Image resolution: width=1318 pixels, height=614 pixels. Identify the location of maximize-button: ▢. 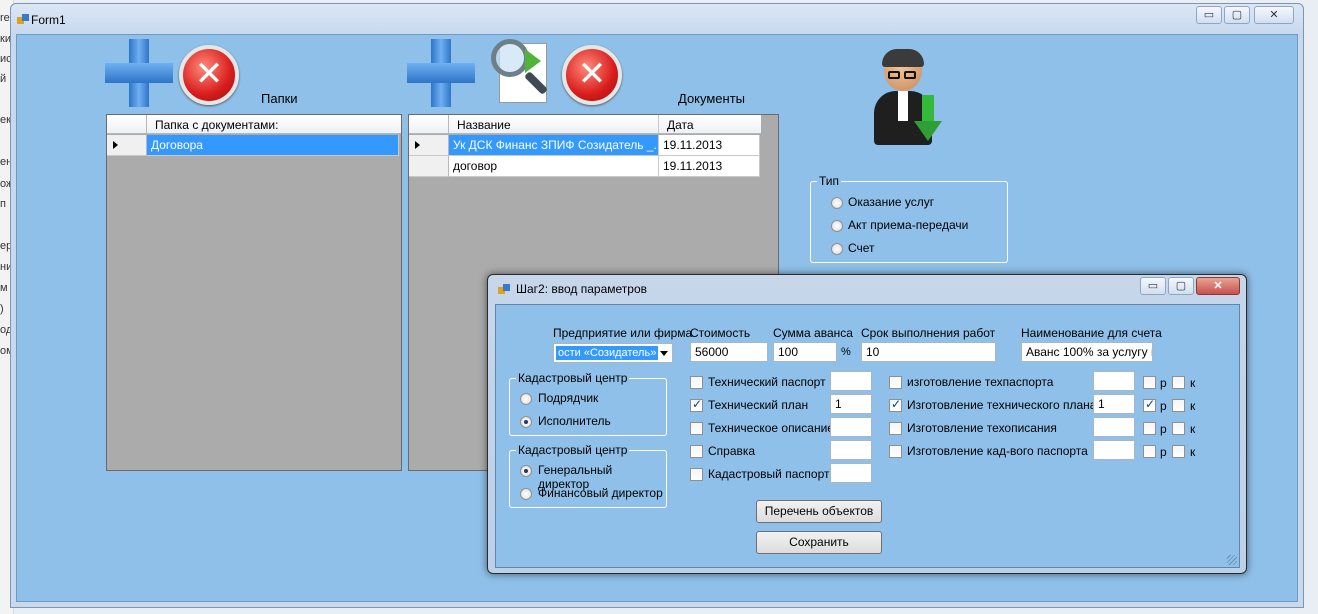
(1237, 15).